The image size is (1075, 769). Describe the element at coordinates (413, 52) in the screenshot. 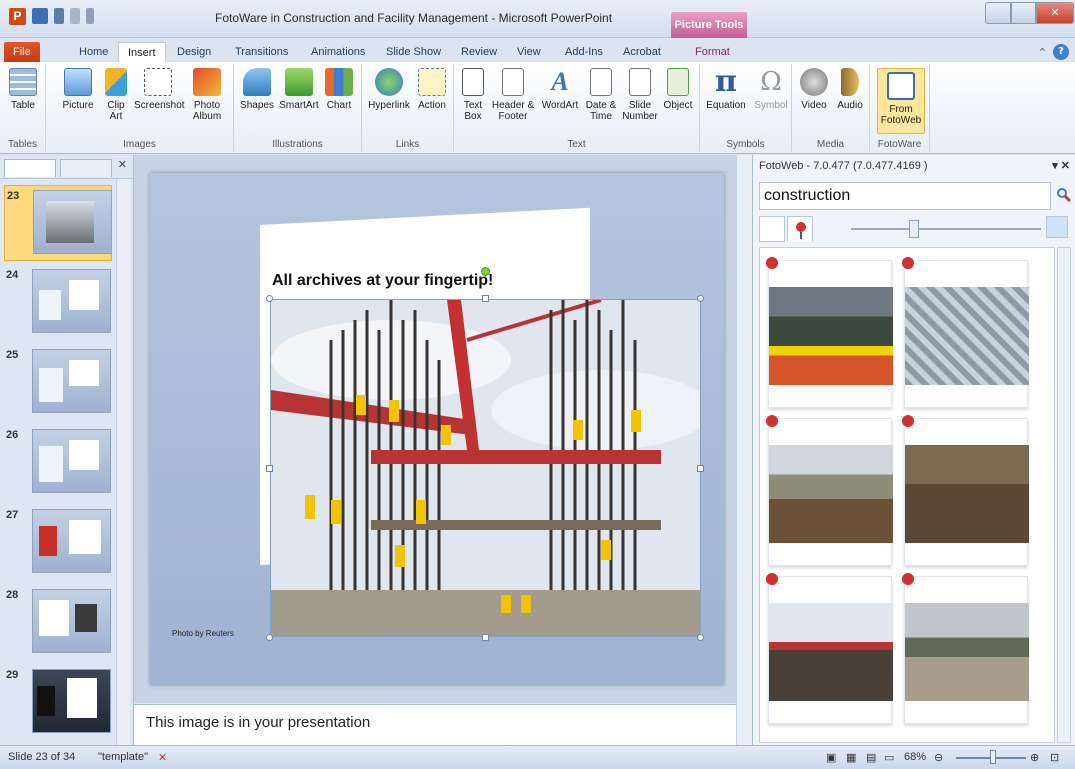

I see `tab-slide-show: Slide Show` at that location.